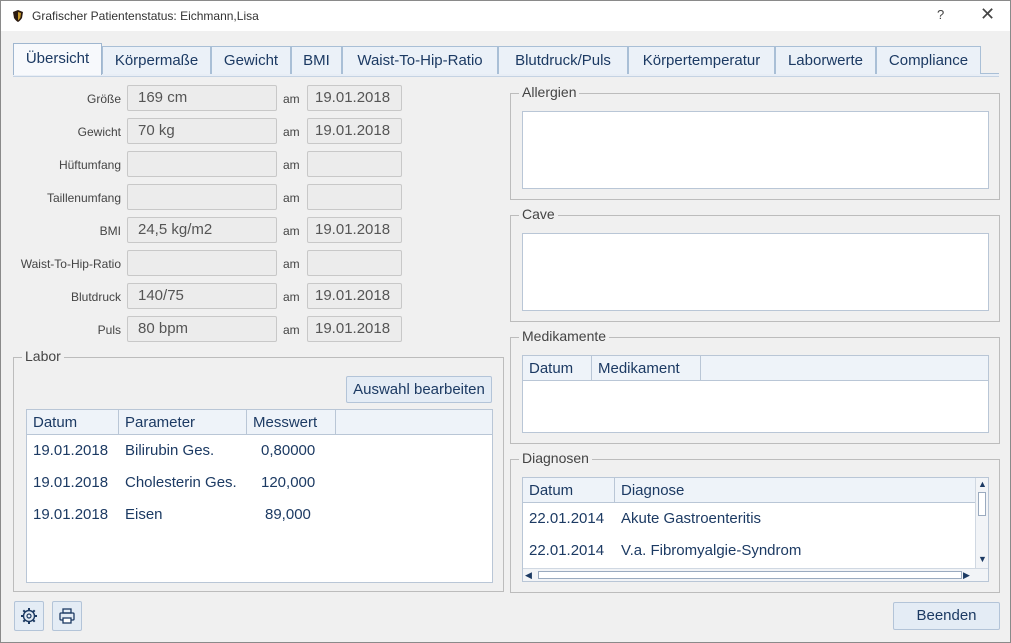 The image size is (1011, 643). I want to click on gewicht-date-field: 19.01.2018, so click(354, 131).